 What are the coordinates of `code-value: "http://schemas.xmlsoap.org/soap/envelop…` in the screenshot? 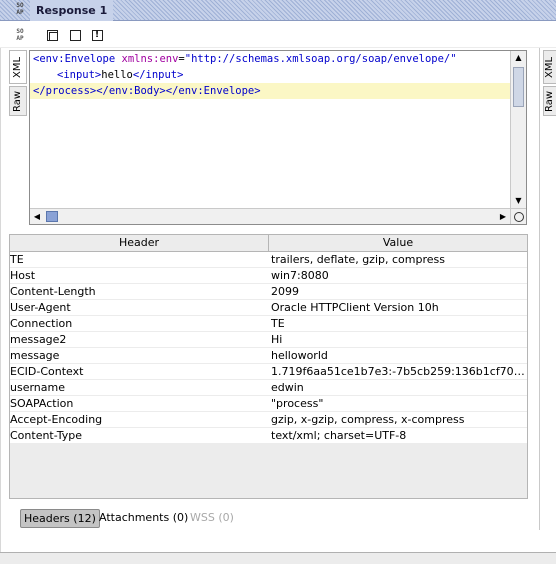 It's located at (320, 59).